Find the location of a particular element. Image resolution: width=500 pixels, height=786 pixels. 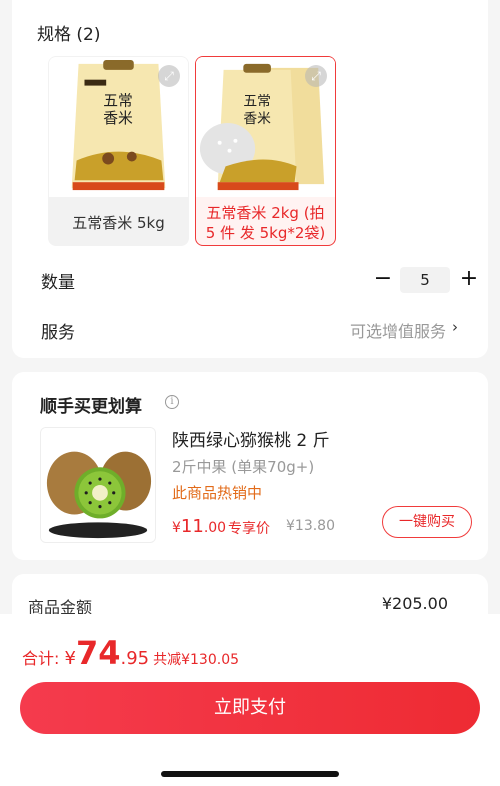

quantity-input: 5 is located at coordinates (425, 280).